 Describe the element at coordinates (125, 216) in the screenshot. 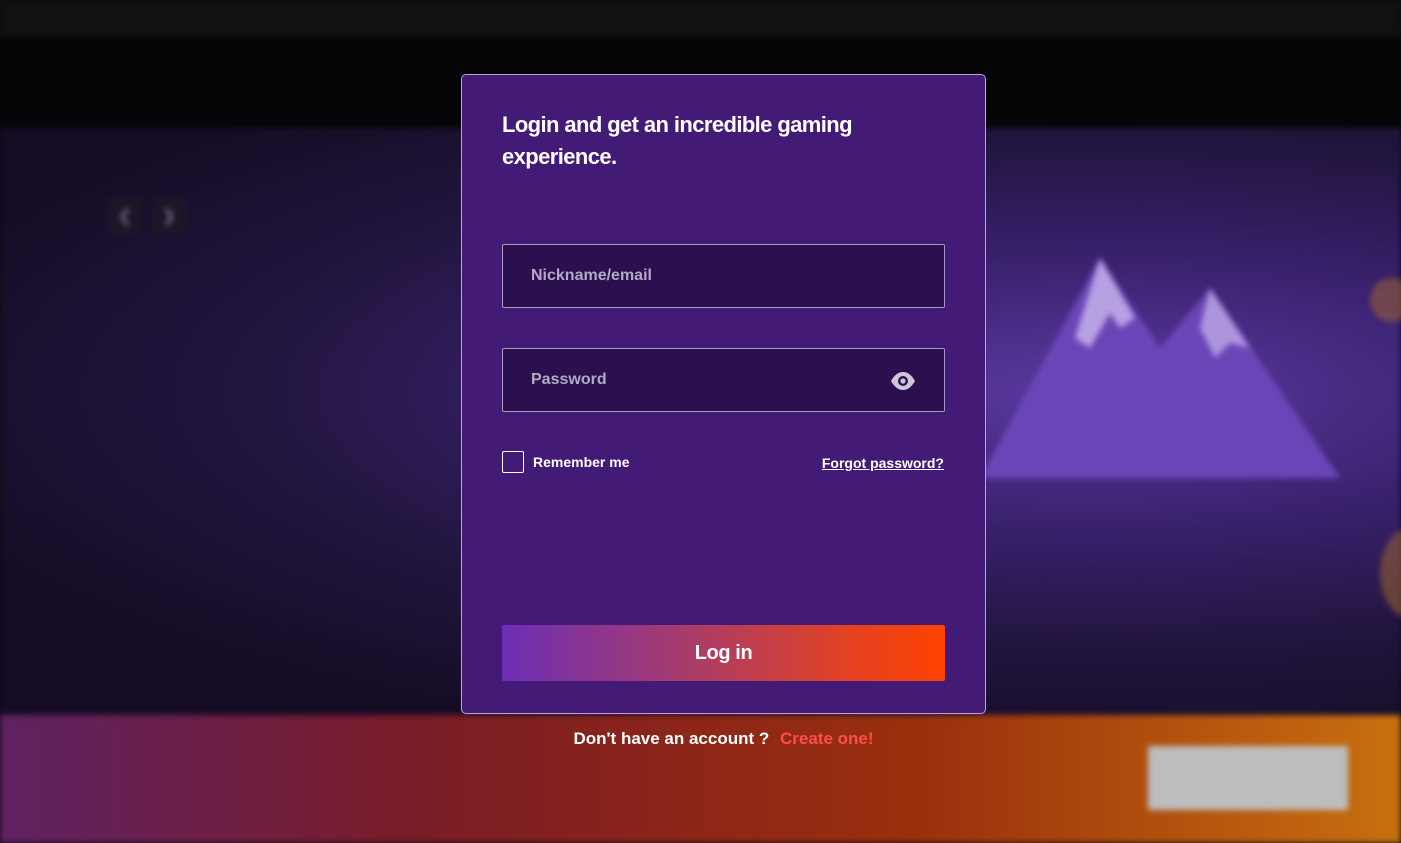

I see `chevron-left-icon: ❮` at that location.